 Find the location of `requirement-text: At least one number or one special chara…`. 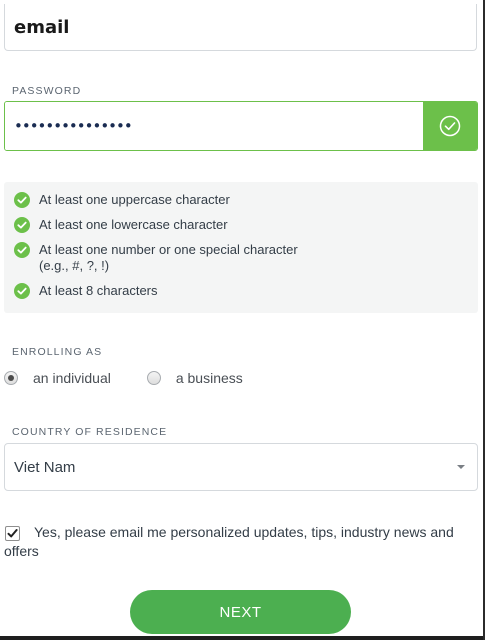

requirement-text: At least one number or one special chara… is located at coordinates (168, 249).